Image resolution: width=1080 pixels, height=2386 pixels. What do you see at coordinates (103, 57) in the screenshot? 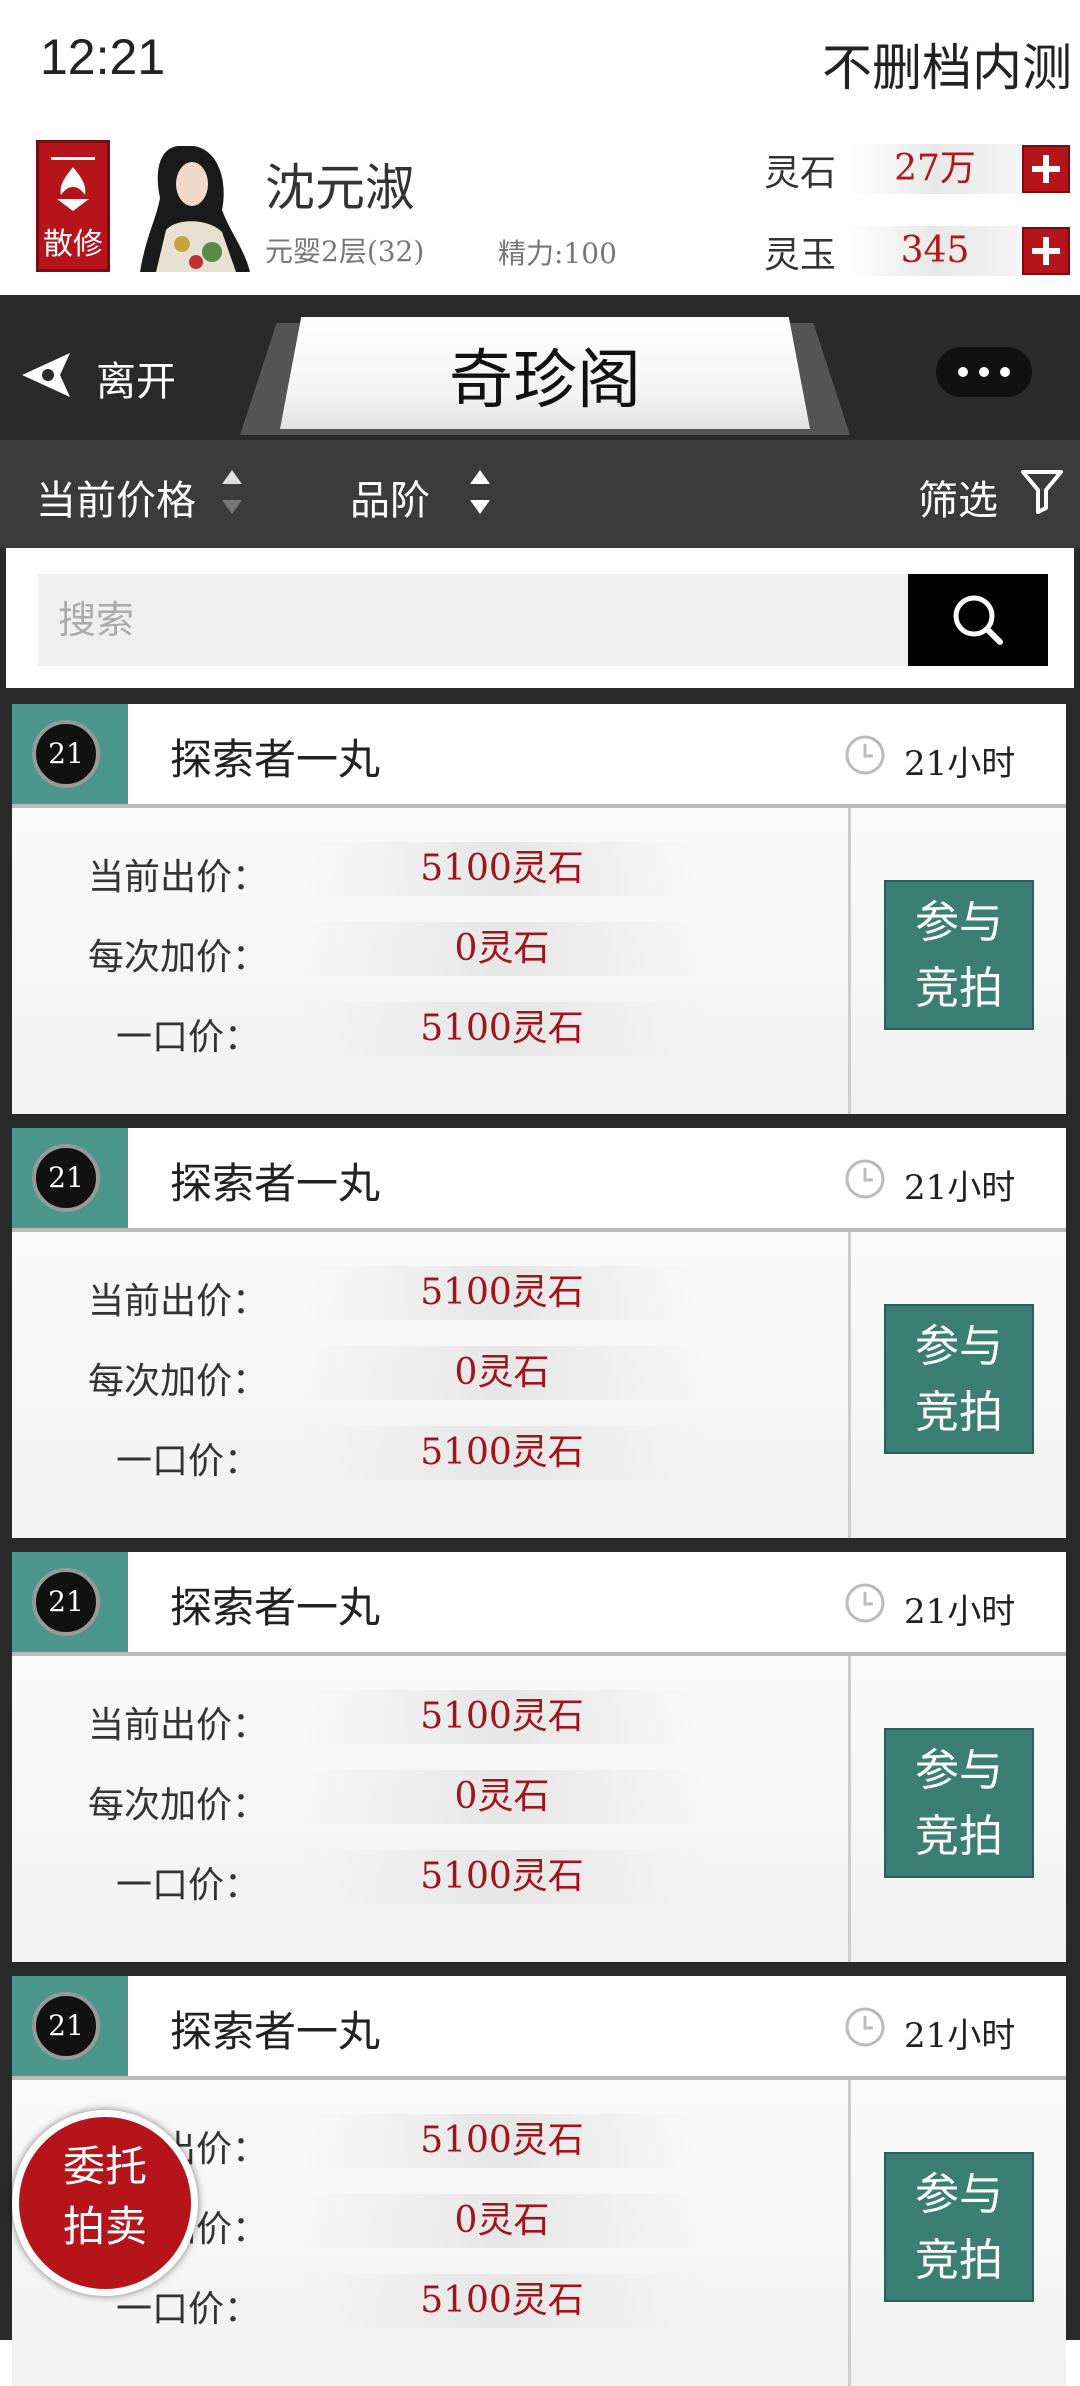
I see `status-time: 12:21` at bounding box center [103, 57].